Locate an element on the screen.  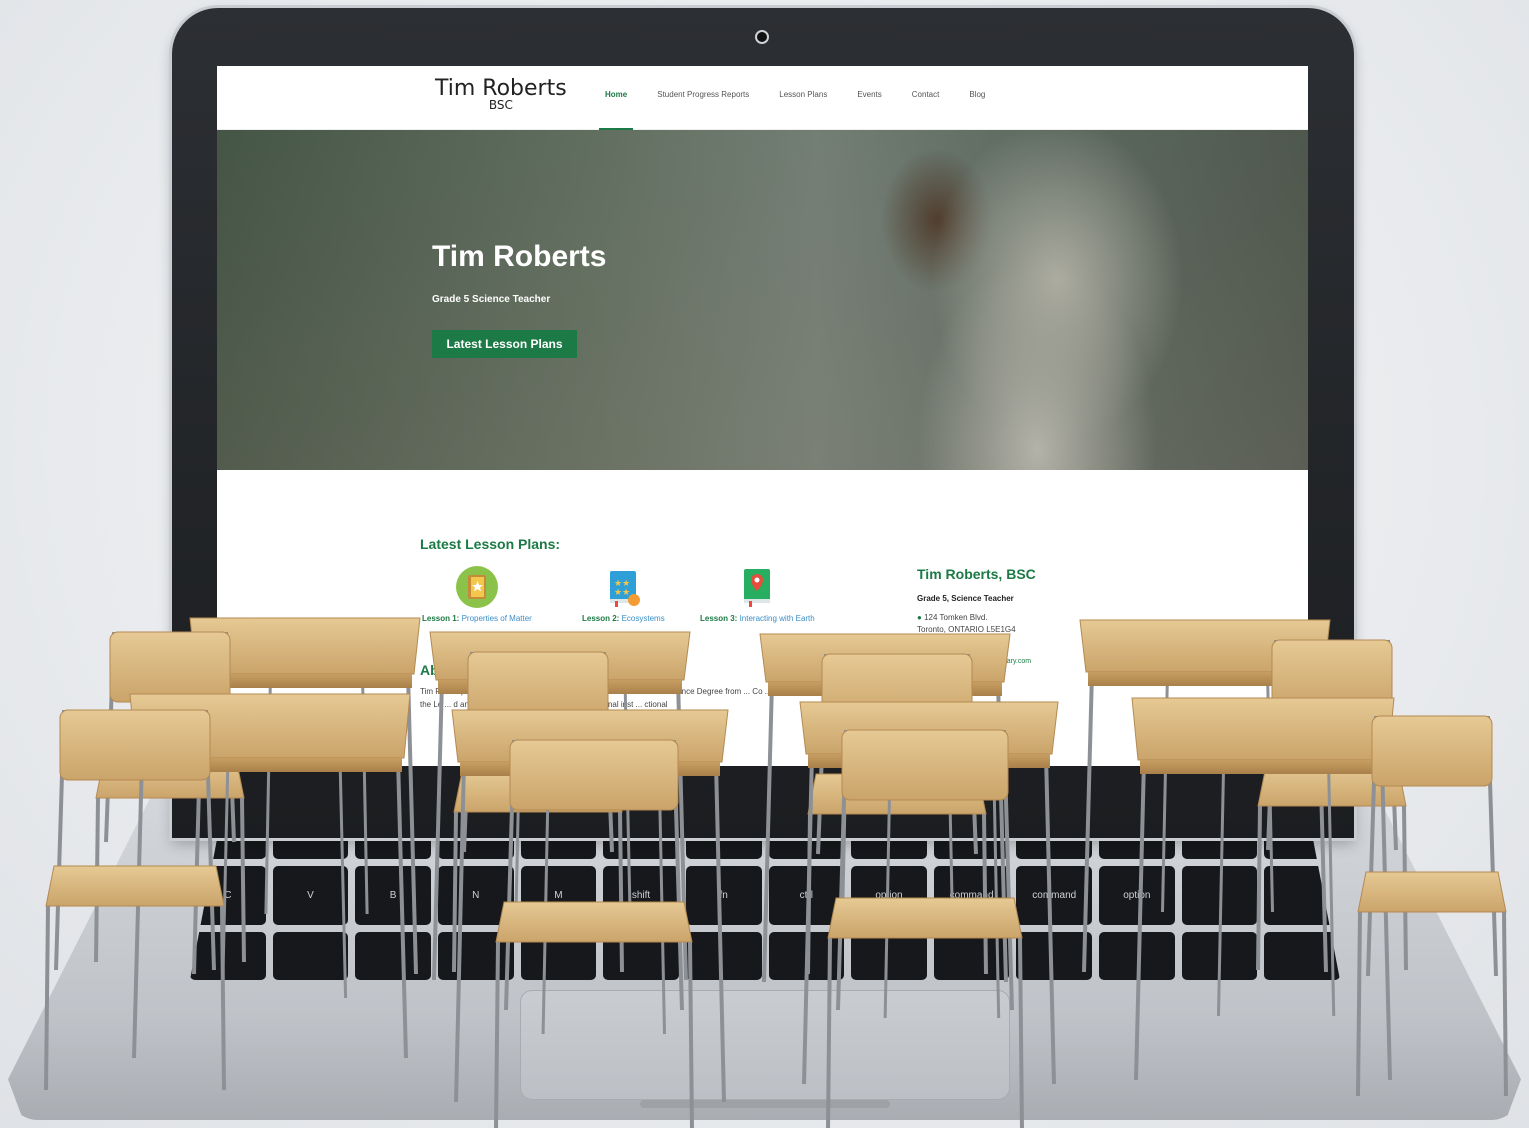
lesson-link: Lesson 2: Ecosystems is located at coordinates (623, 618).